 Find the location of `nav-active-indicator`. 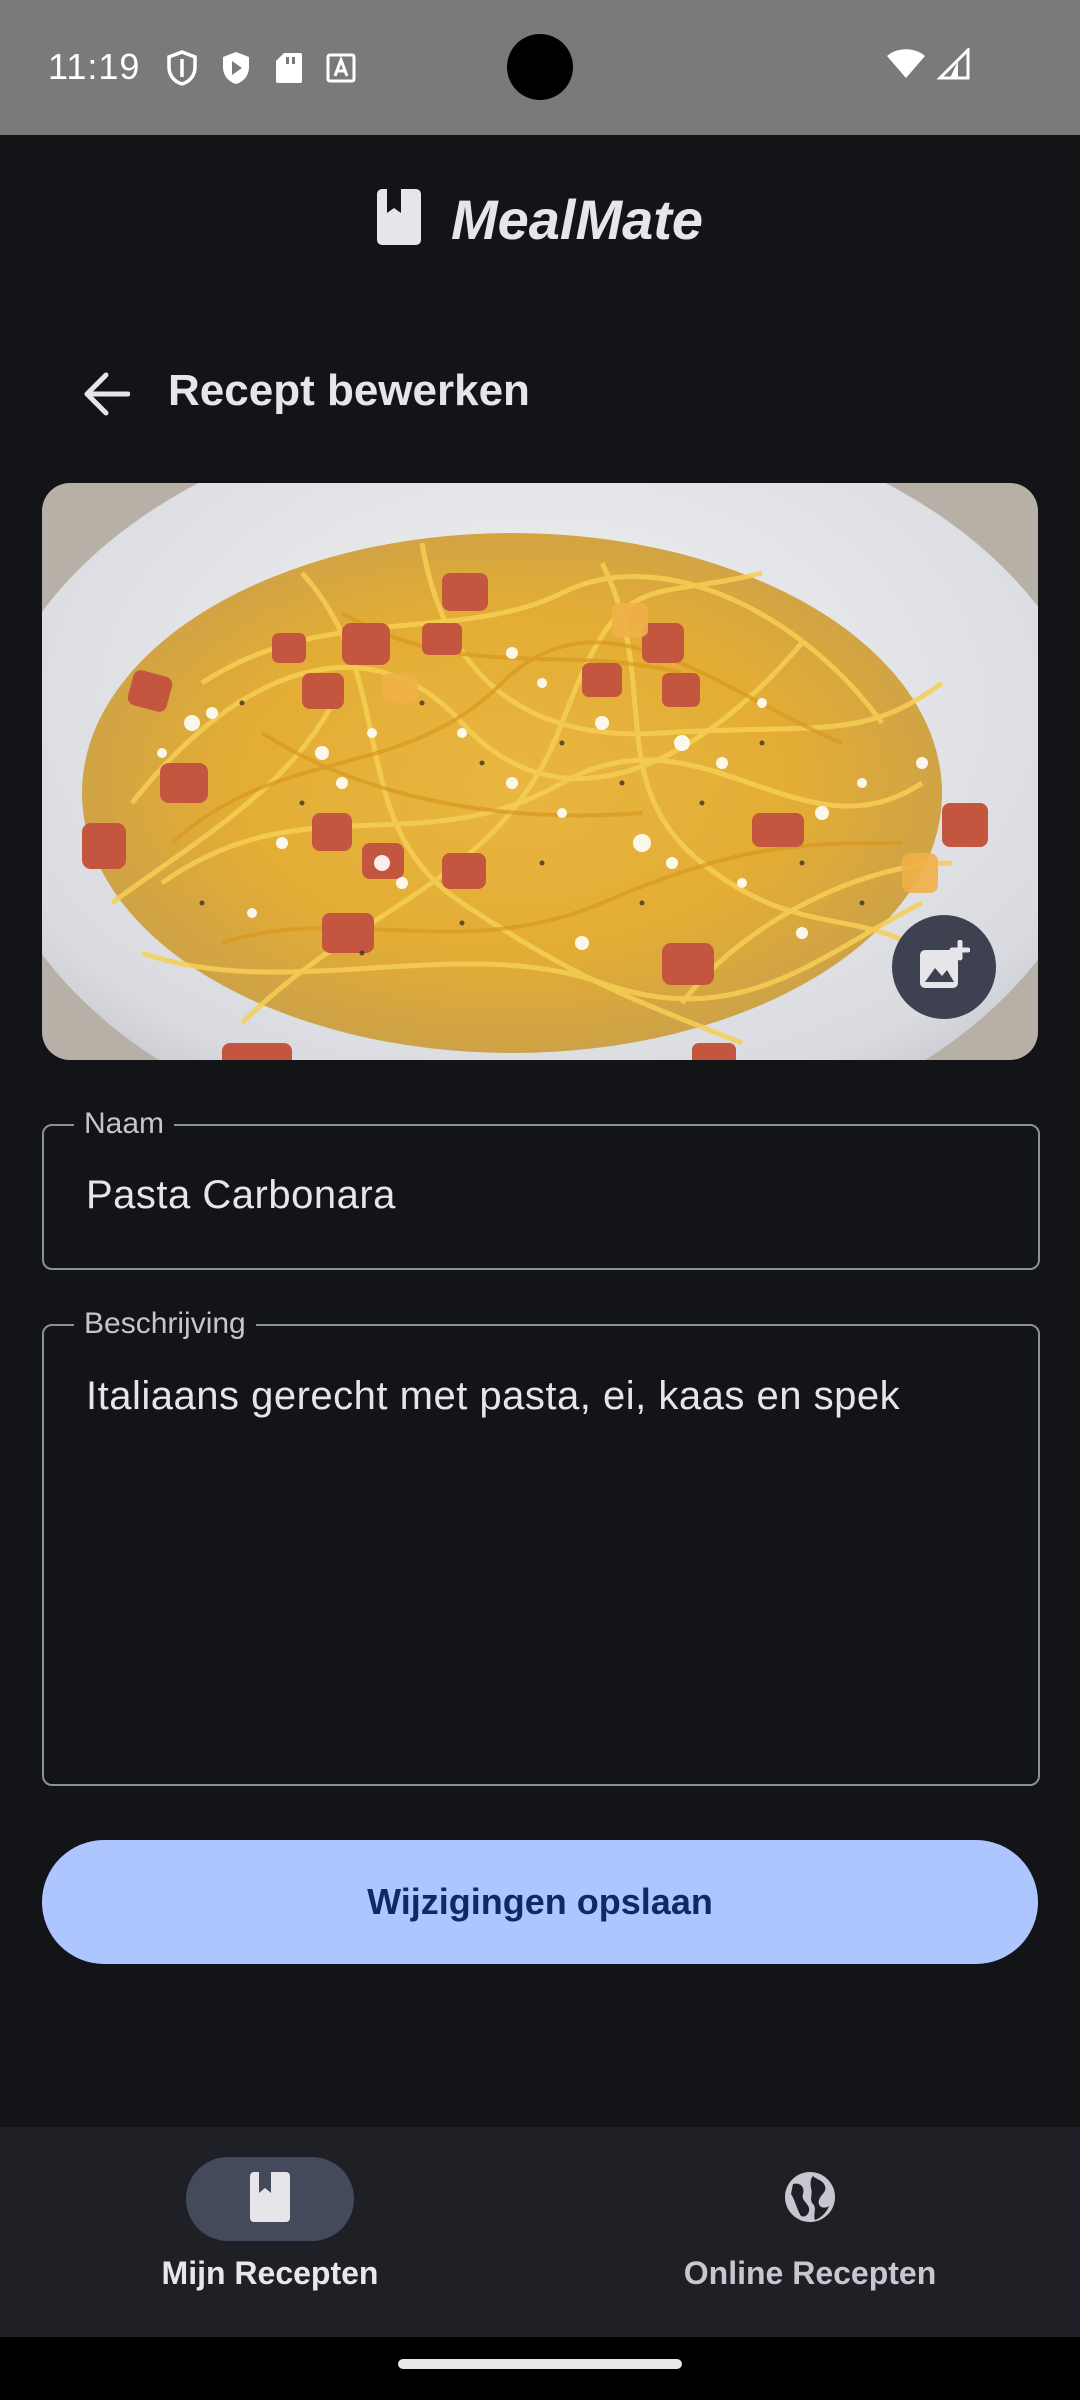

nav-active-indicator is located at coordinates (270, 2199).